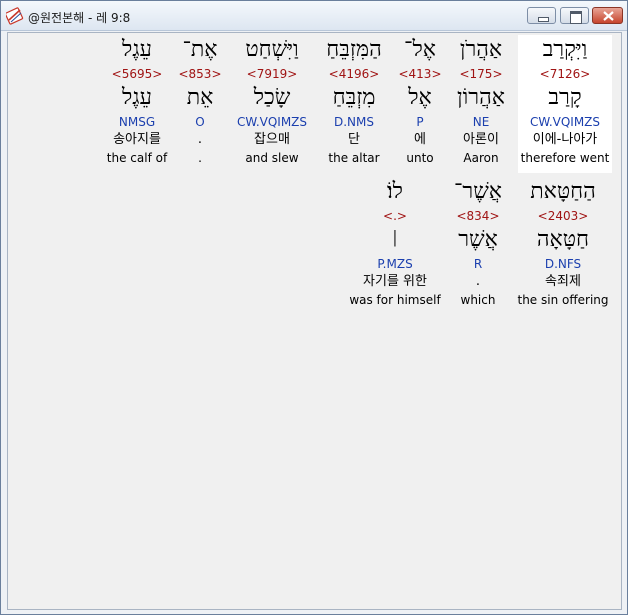 Image resolution: width=628 pixels, height=615 pixels. Describe the element at coordinates (478, 239) in the screenshot. I see `lemma-word: אֲשֶׁר` at that location.